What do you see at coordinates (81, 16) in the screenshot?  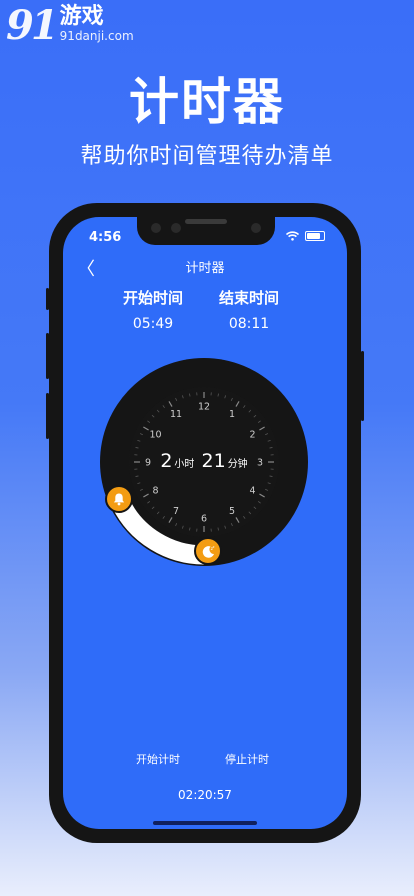 I see `watermark-brand: 游戏` at bounding box center [81, 16].